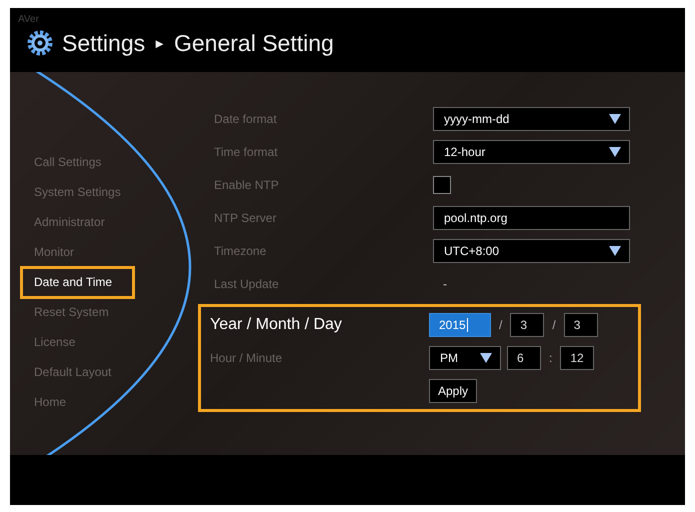 The width and height of the screenshot is (695, 512). Describe the element at coordinates (465, 358) in the screenshot. I see `dropdown: PM` at that location.